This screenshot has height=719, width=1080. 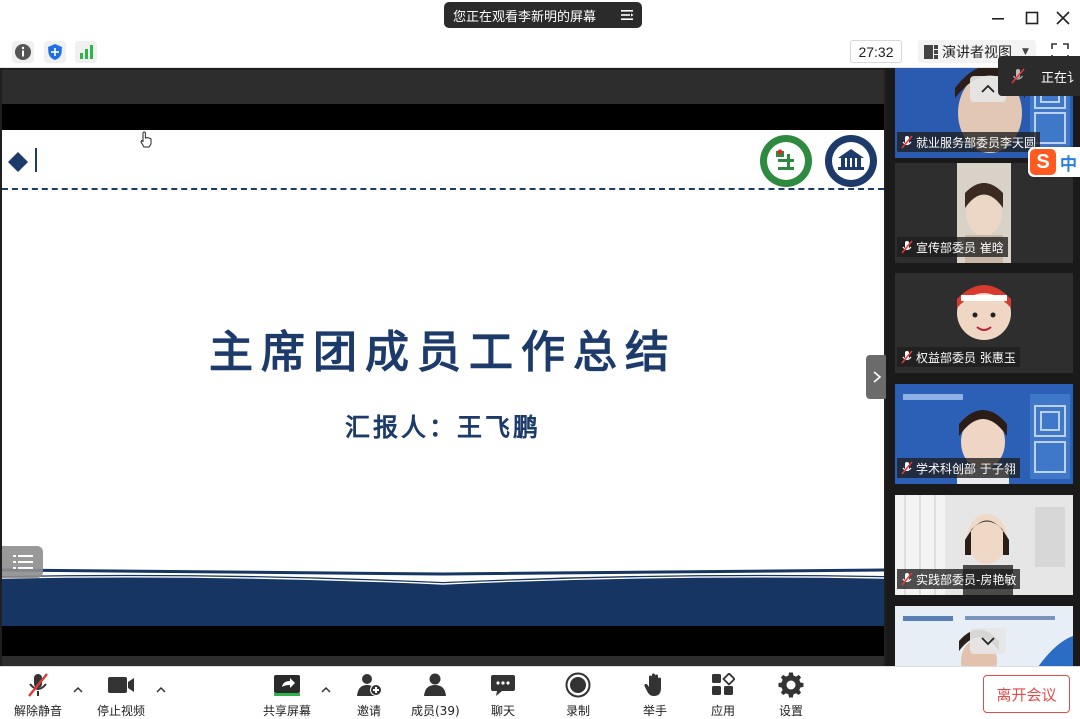 I want to click on members-button: 成员(39), so click(x=435, y=695).